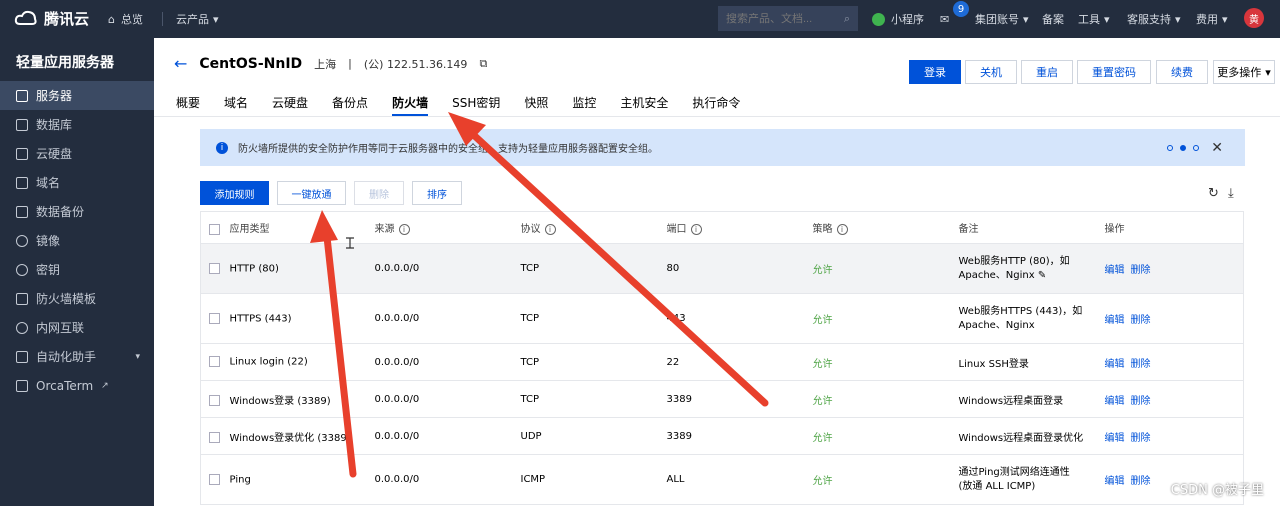  I want to click on sidebar-item-label: 密钥, so click(48, 270).